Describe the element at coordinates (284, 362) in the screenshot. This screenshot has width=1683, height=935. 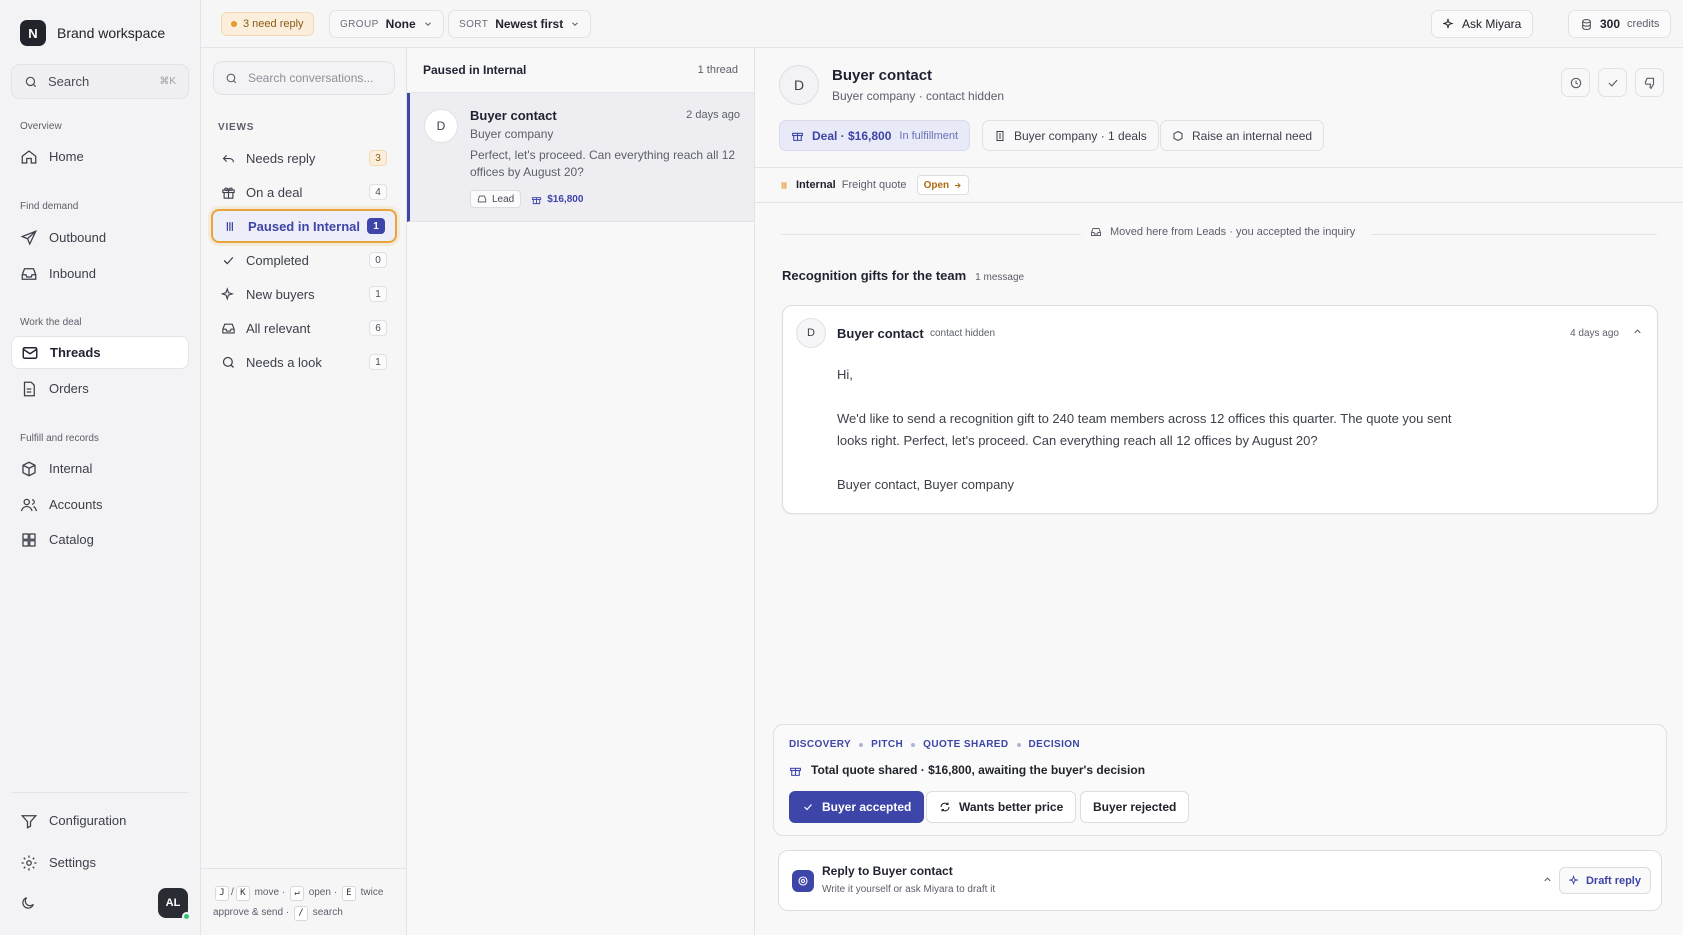
I see `view-label: Needs a look` at that location.